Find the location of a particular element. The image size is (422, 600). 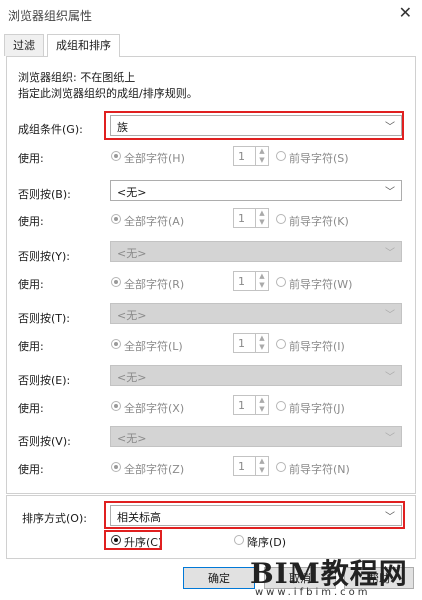

watermark-url: www.ifbim.com is located at coordinates (313, 592).